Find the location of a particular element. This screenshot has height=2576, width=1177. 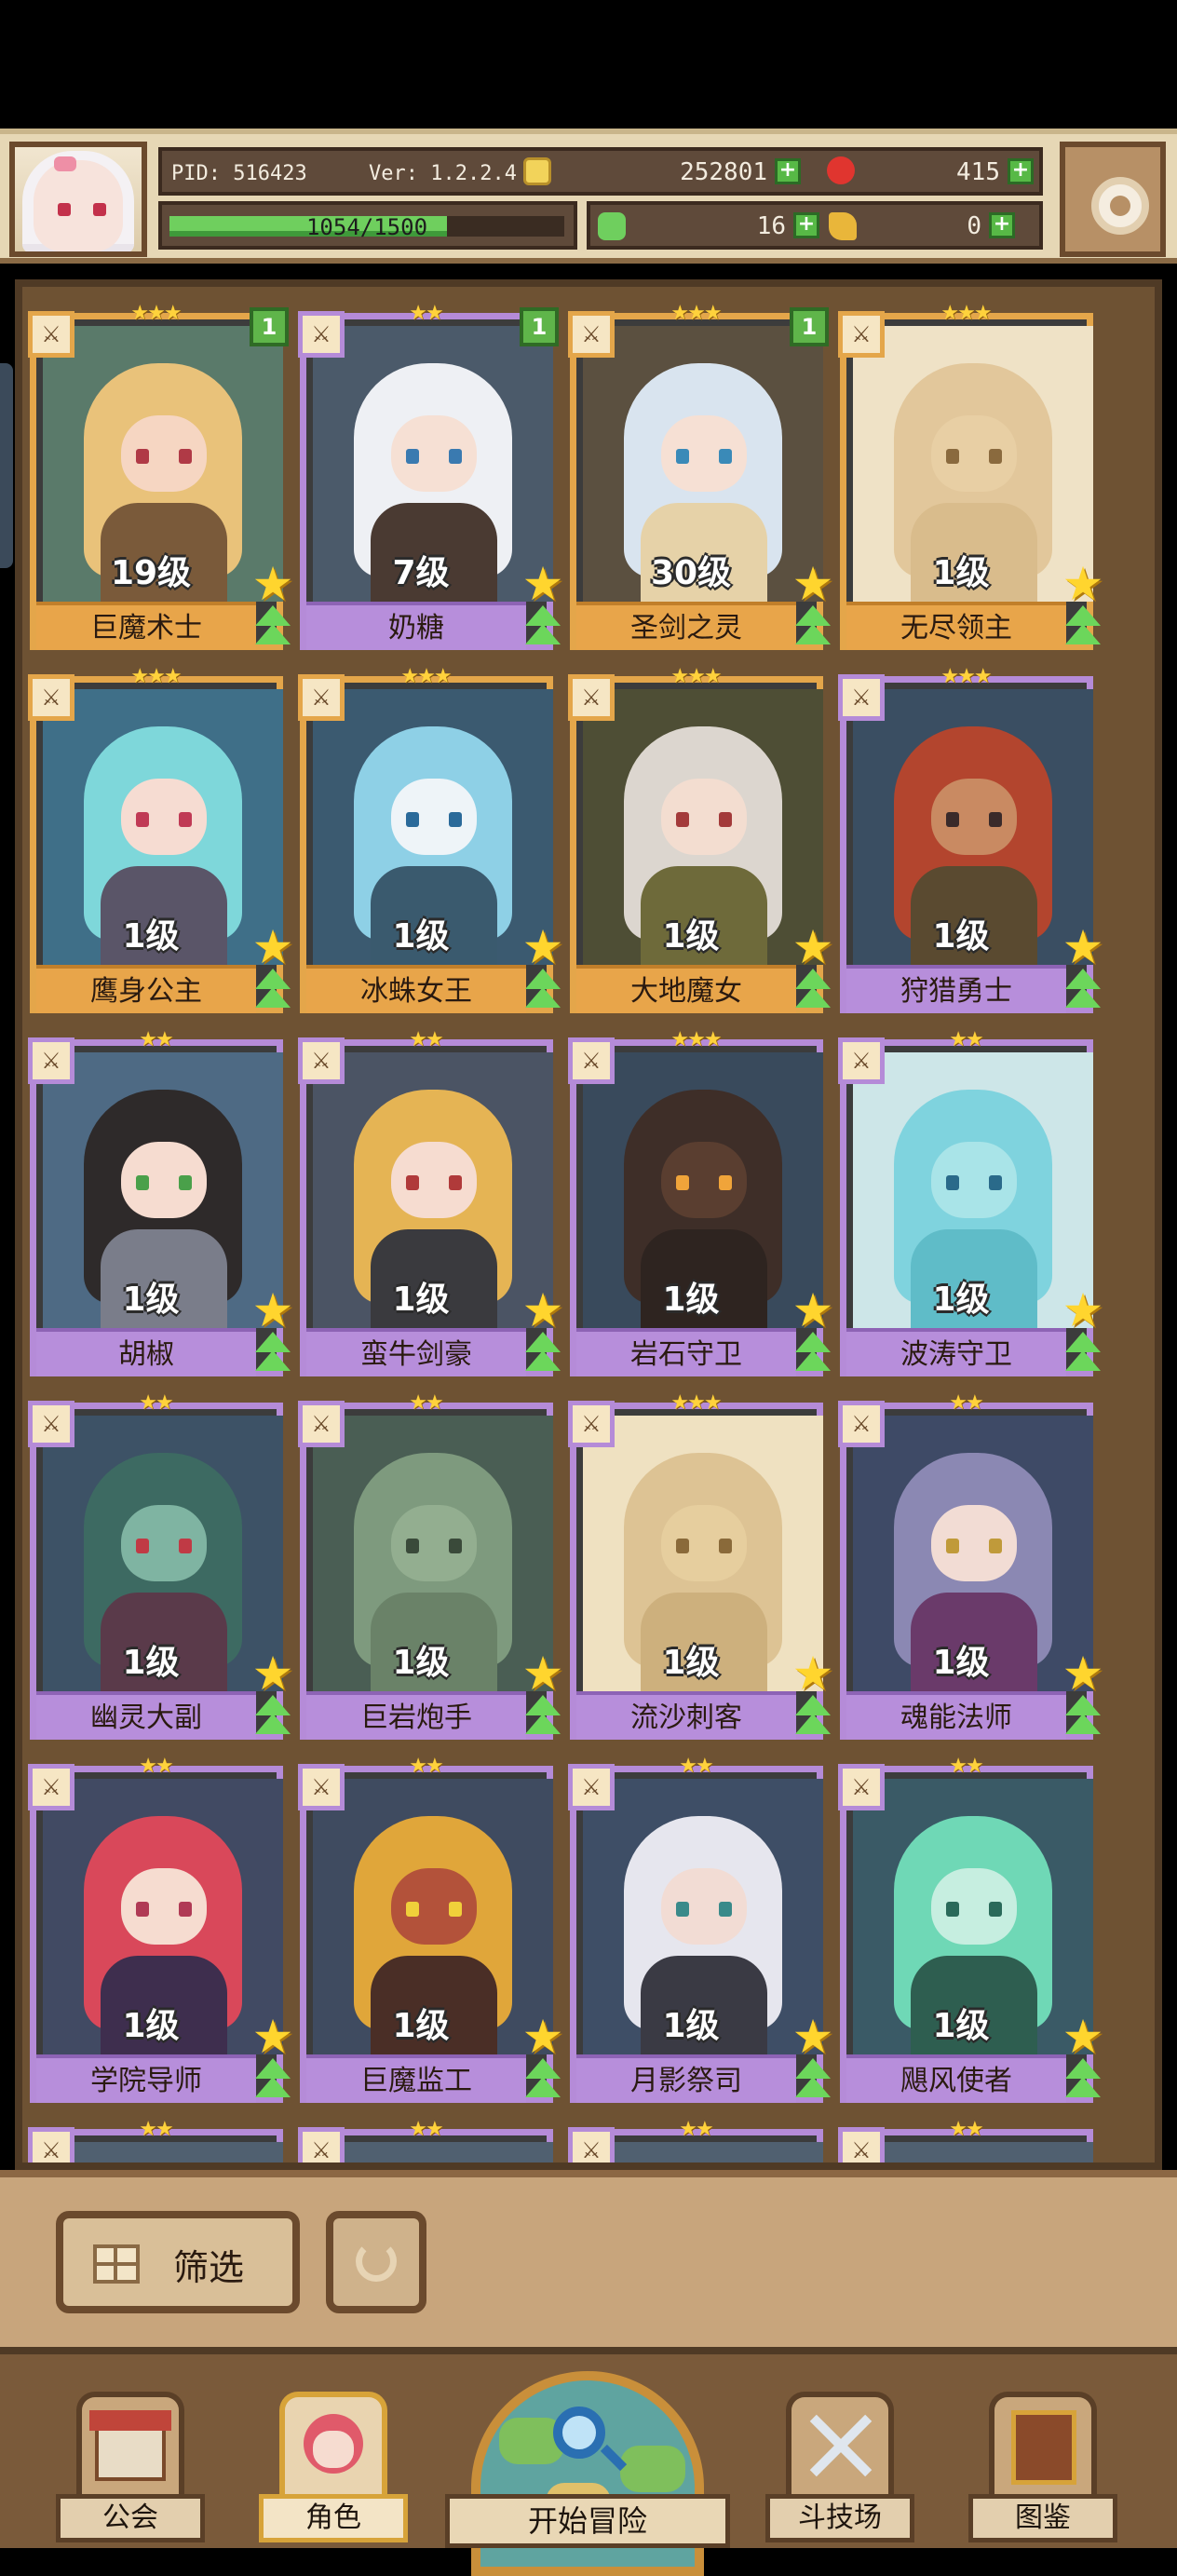

nav-guild: 公会 is located at coordinates (130, 2471).